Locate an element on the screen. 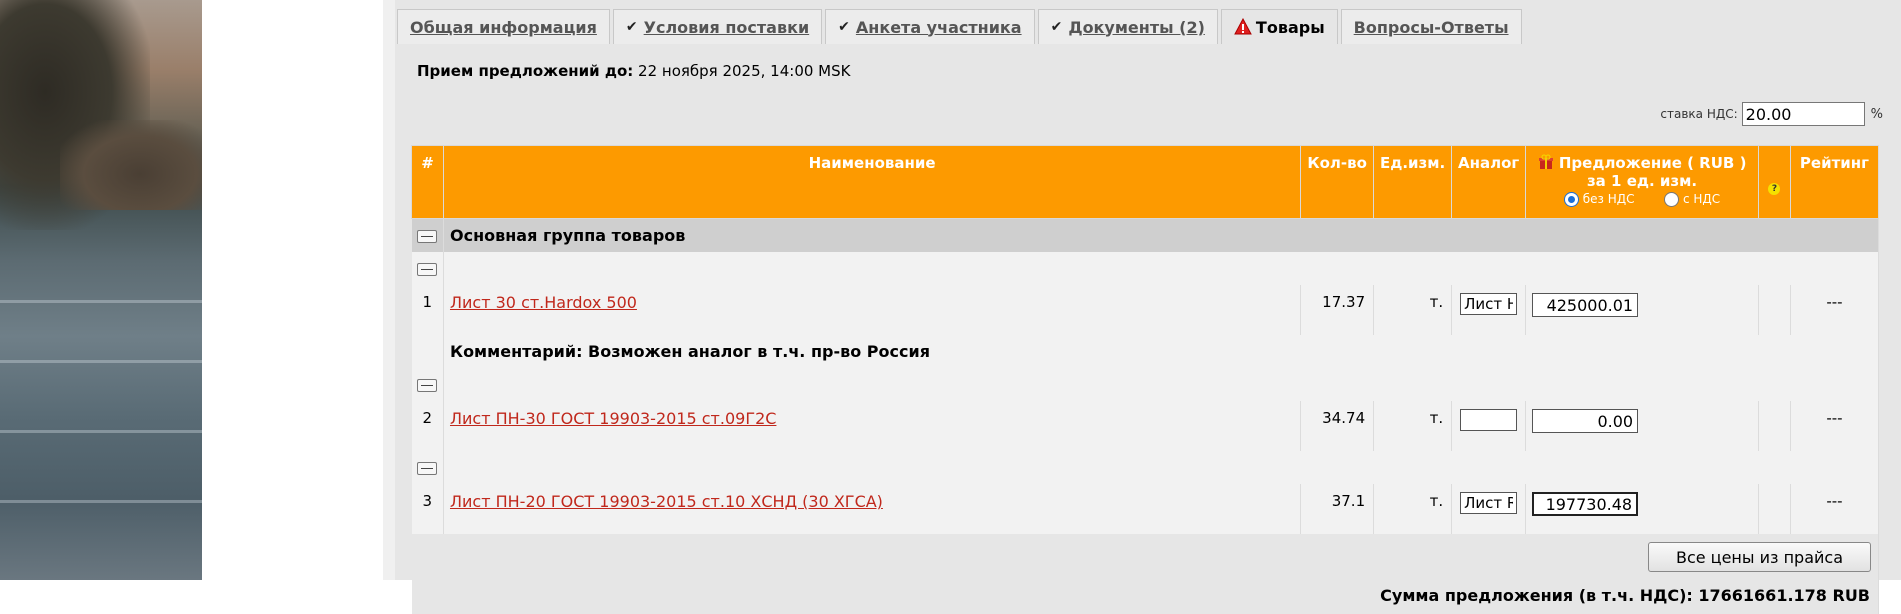 Image resolution: width=1901 pixels, height=614 pixels. table-row: 1 Лист 30 ст.Hardox 500 17.37 т. --- is located at coordinates (1145, 310).